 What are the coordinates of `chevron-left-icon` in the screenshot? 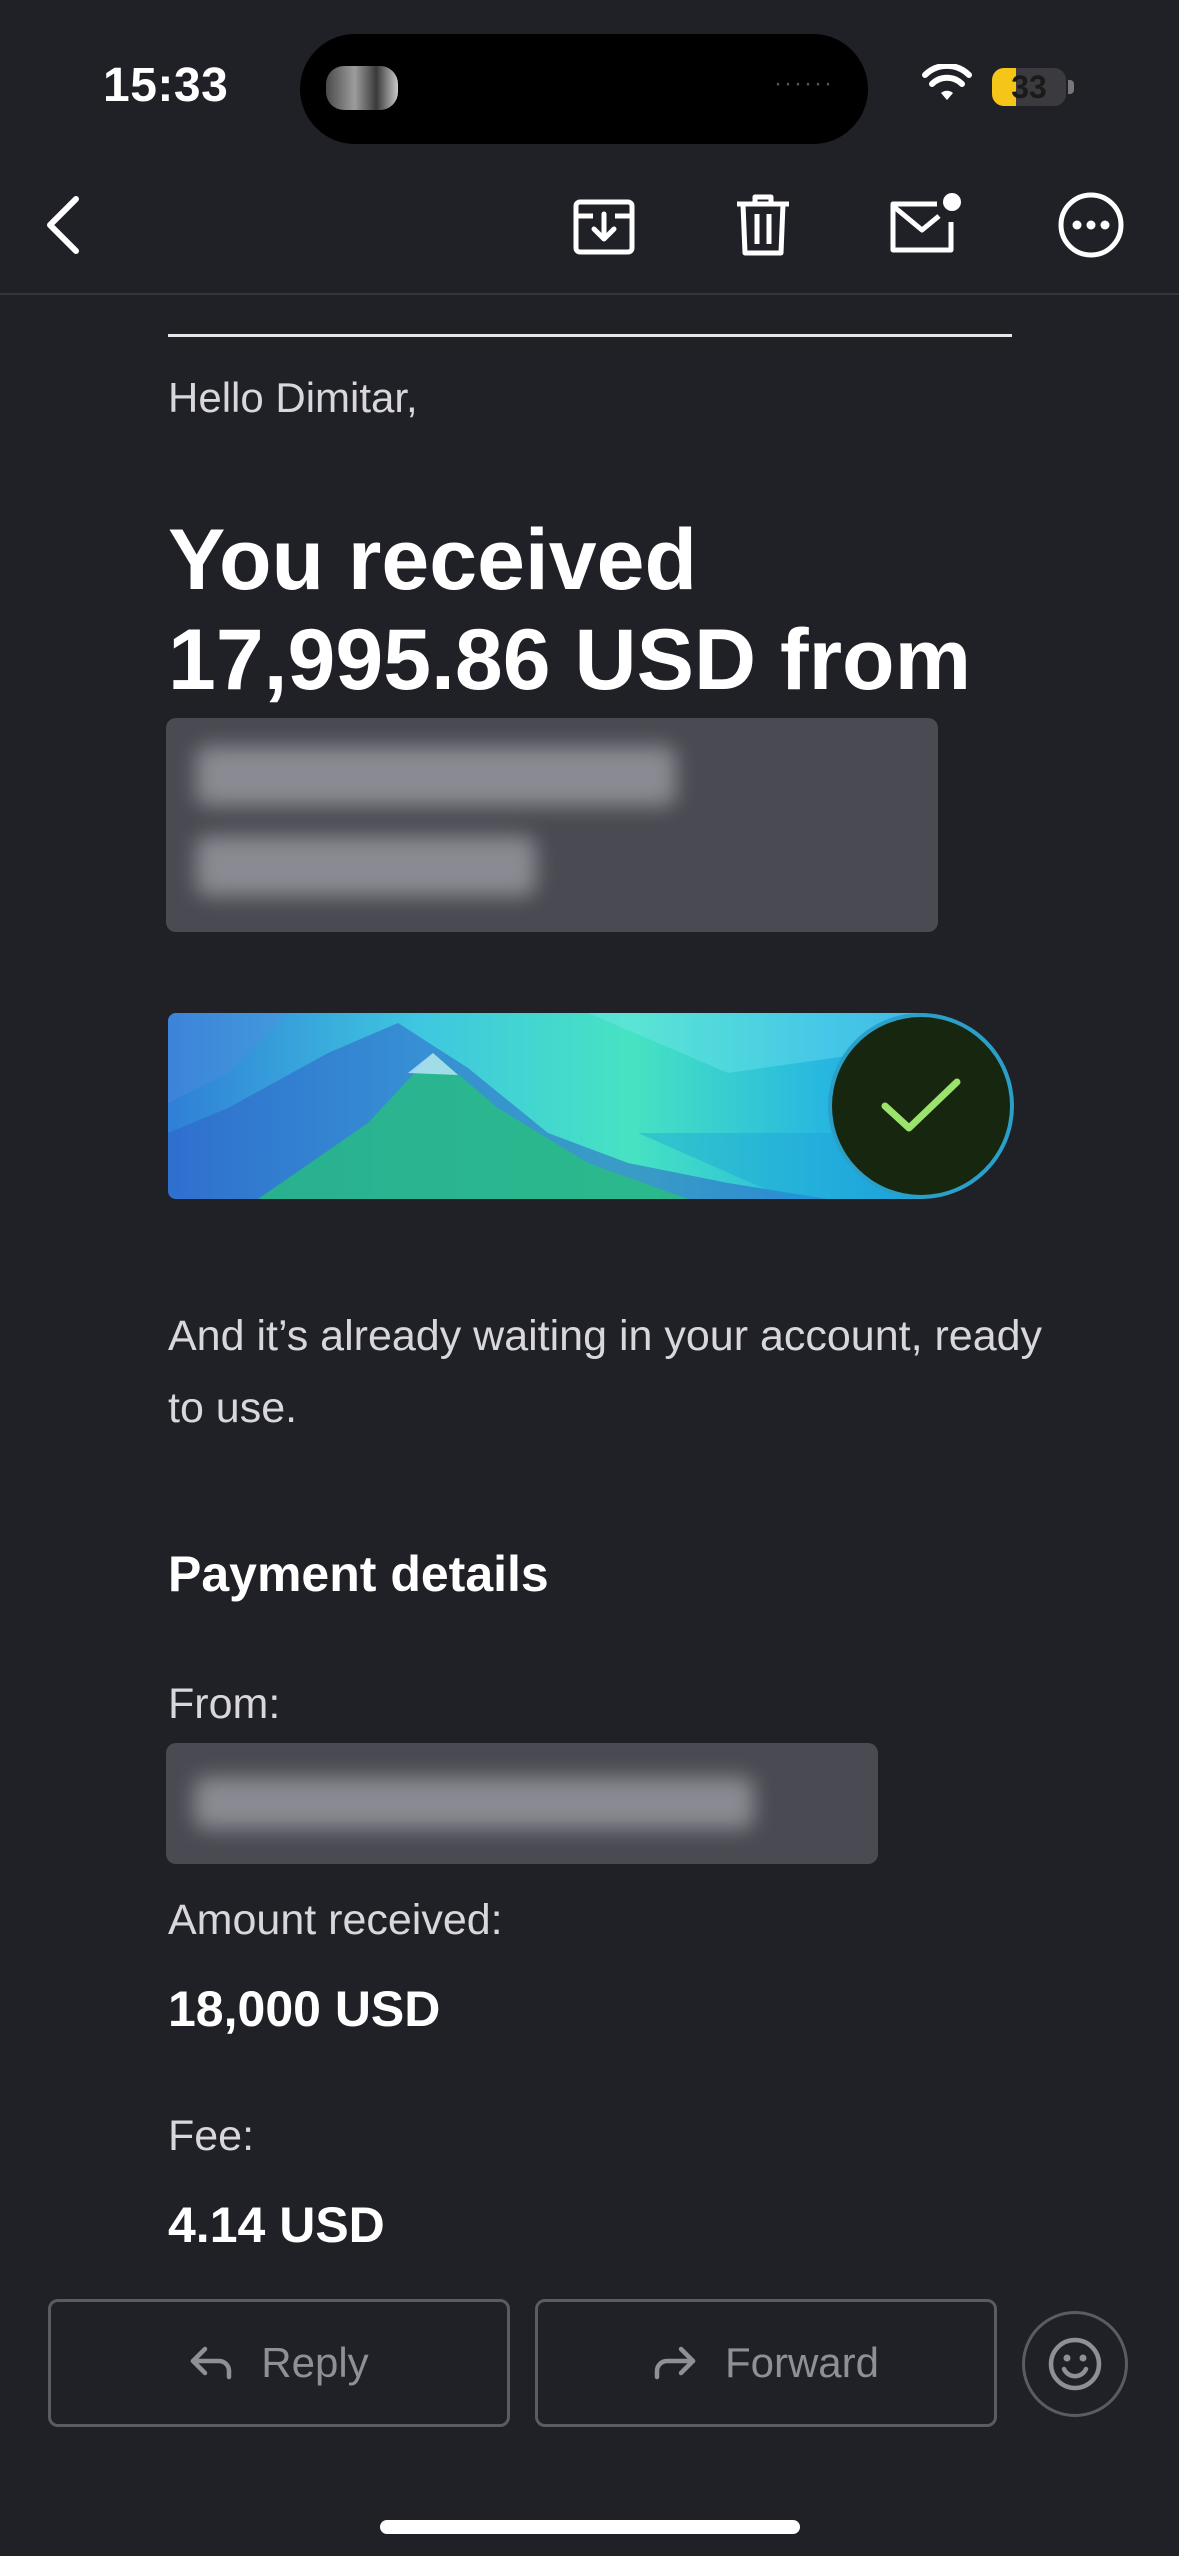 It's located at (63, 225).